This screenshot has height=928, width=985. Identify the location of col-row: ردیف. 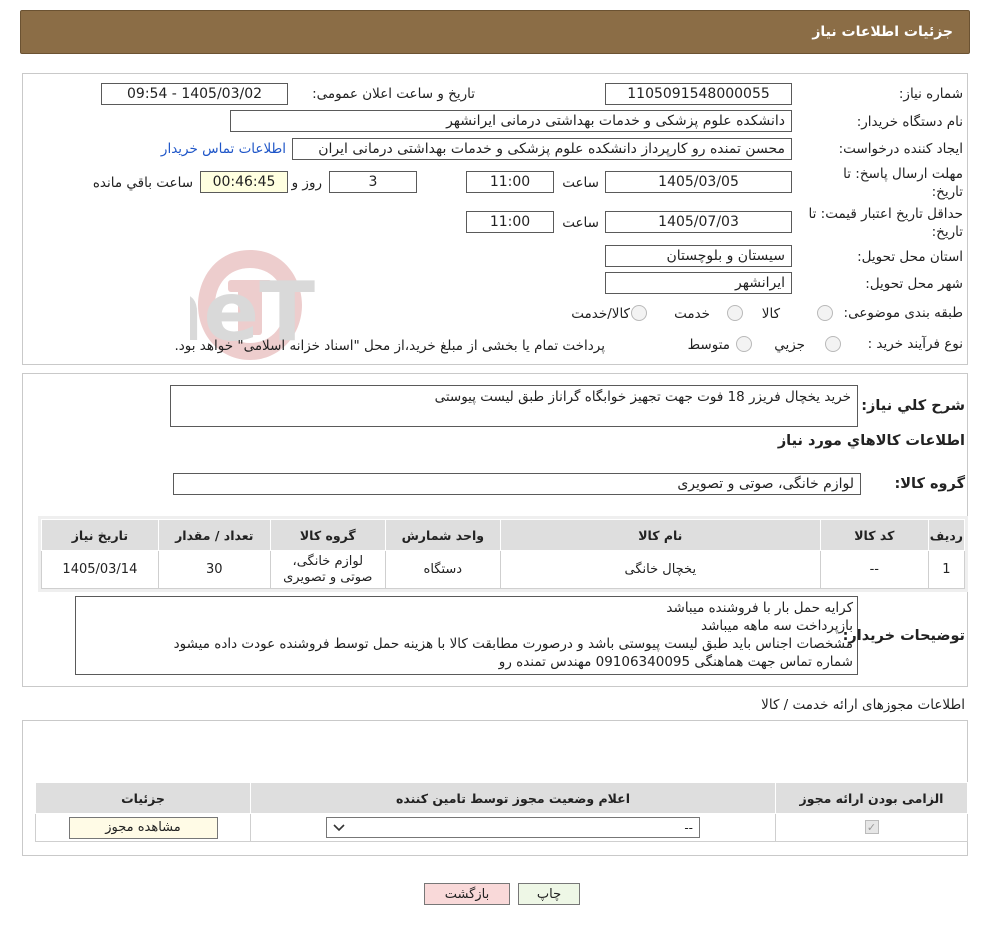
(946, 535).